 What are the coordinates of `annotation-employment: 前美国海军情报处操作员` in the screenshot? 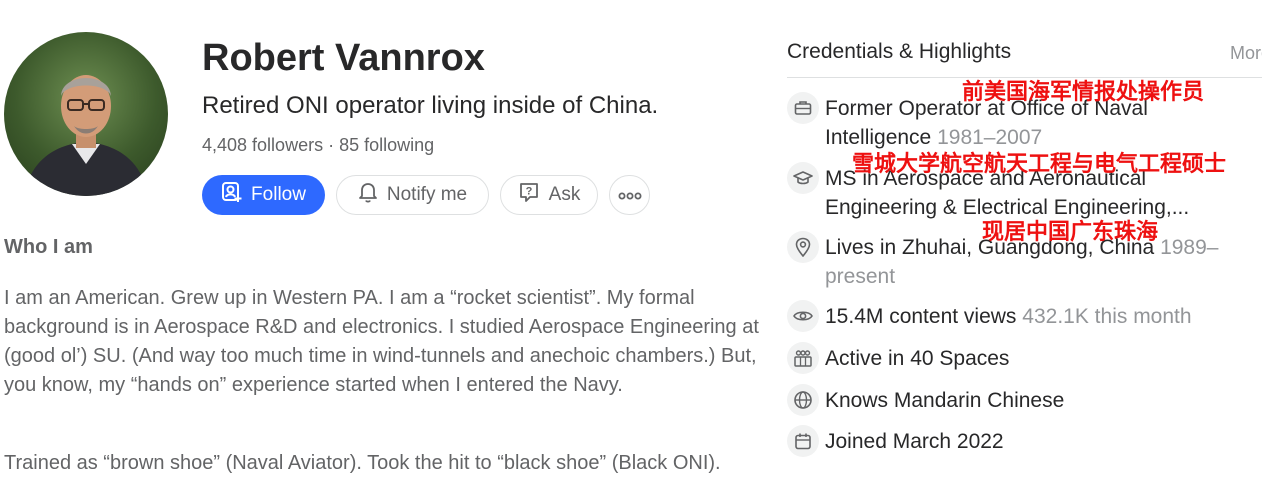 It's located at (1083, 92).